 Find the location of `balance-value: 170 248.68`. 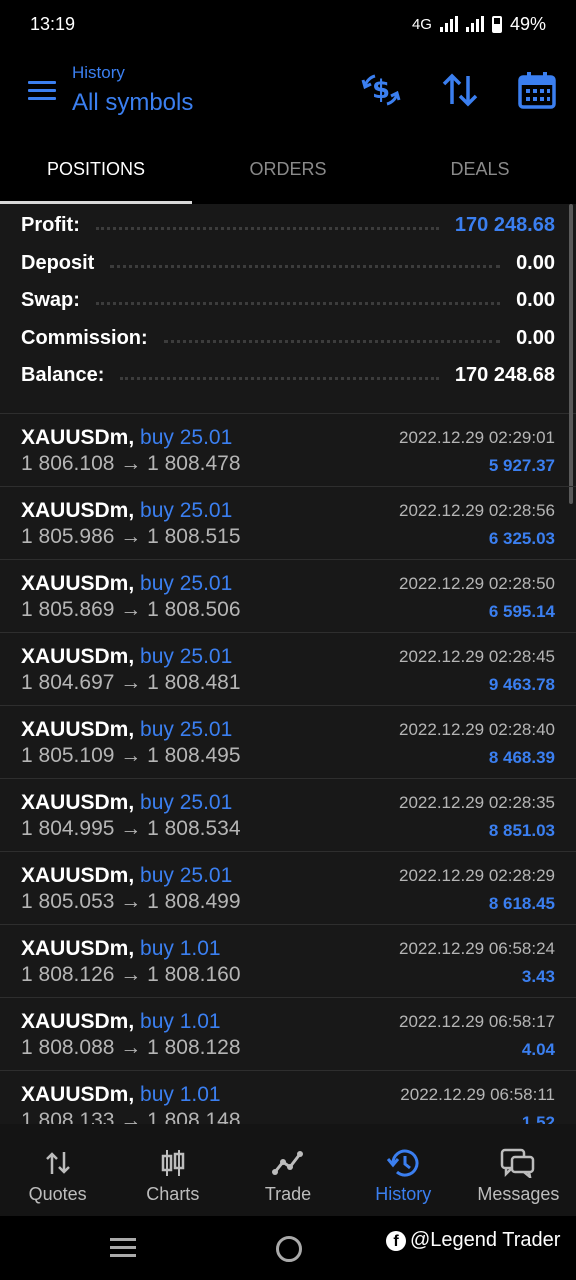

balance-value: 170 248.68 is located at coordinates (504, 375).